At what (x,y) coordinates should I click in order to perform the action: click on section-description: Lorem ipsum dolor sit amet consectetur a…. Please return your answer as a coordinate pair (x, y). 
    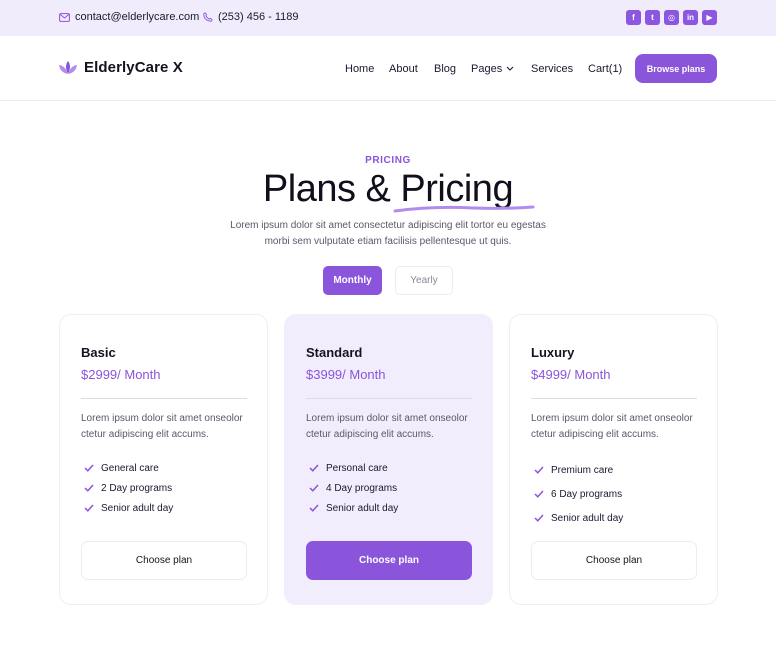
    Looking at the image, I should click on (388, 233).